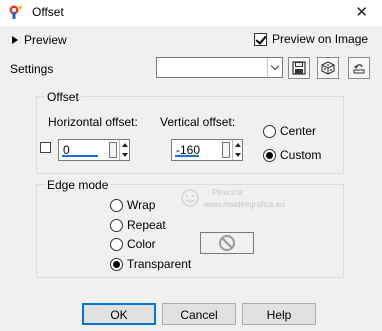  I want to click on center-radio-option: Center, so click(289, 131).